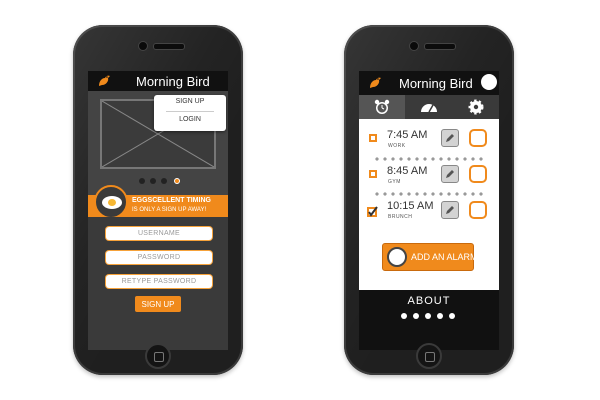 The height and width of the screenshot is (400, 600). Describe the element at coordinates (190, 119) in the screenshot. I see `menu-item-login: LOGIN` at that location.